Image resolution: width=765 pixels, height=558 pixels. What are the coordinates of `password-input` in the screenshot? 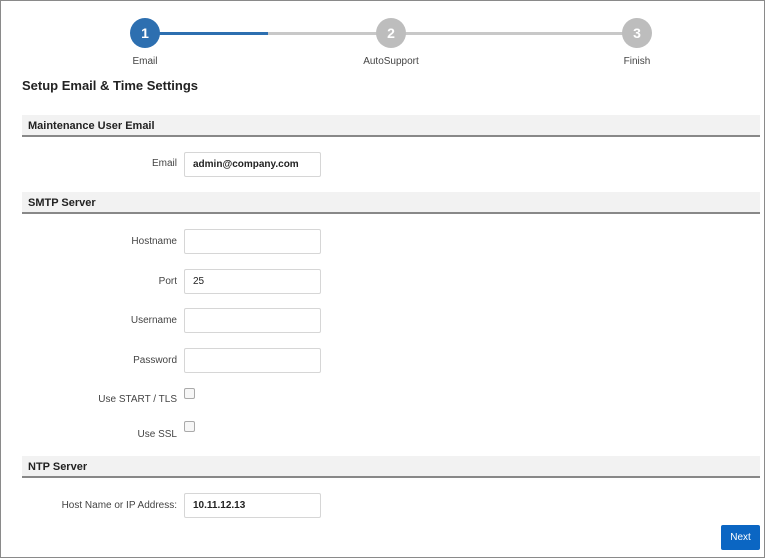 It's located at (252, 360).